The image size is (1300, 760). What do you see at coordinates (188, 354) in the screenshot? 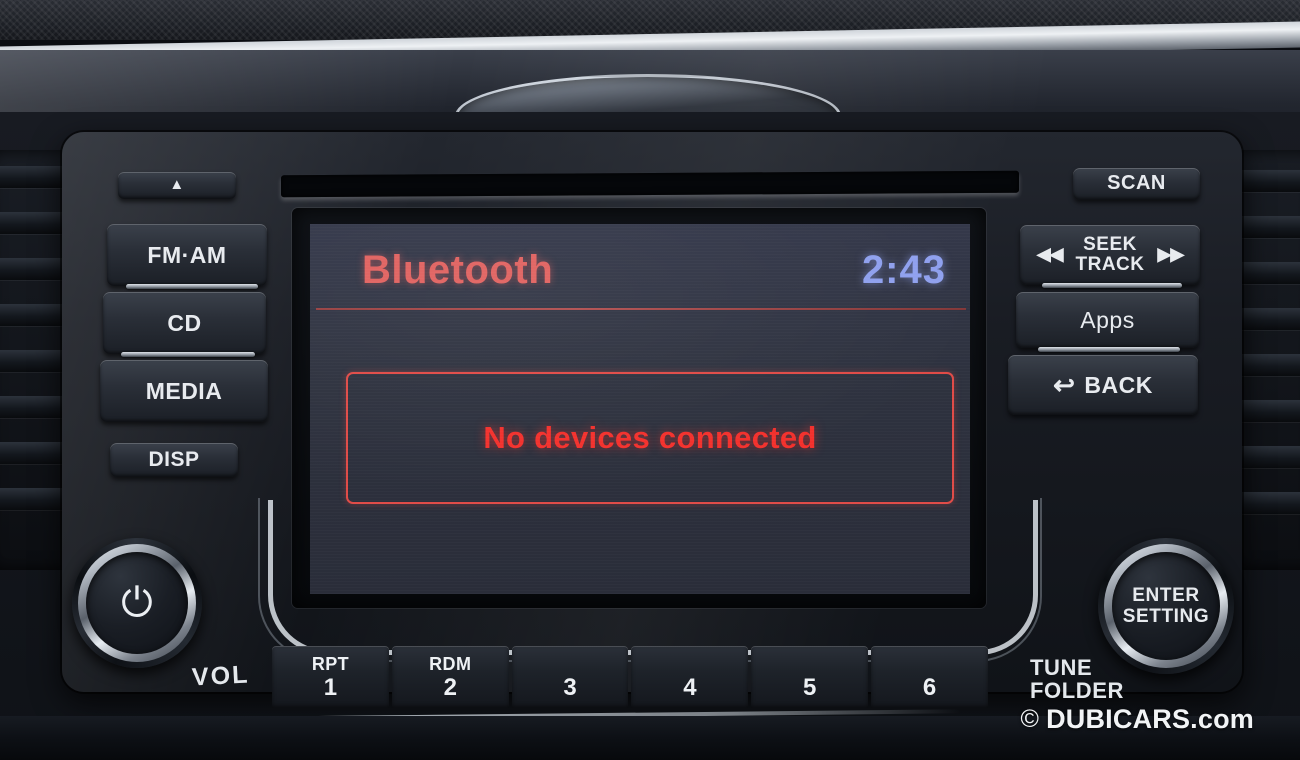
I see `button-separator-cd` at bounding box center [188, 354].